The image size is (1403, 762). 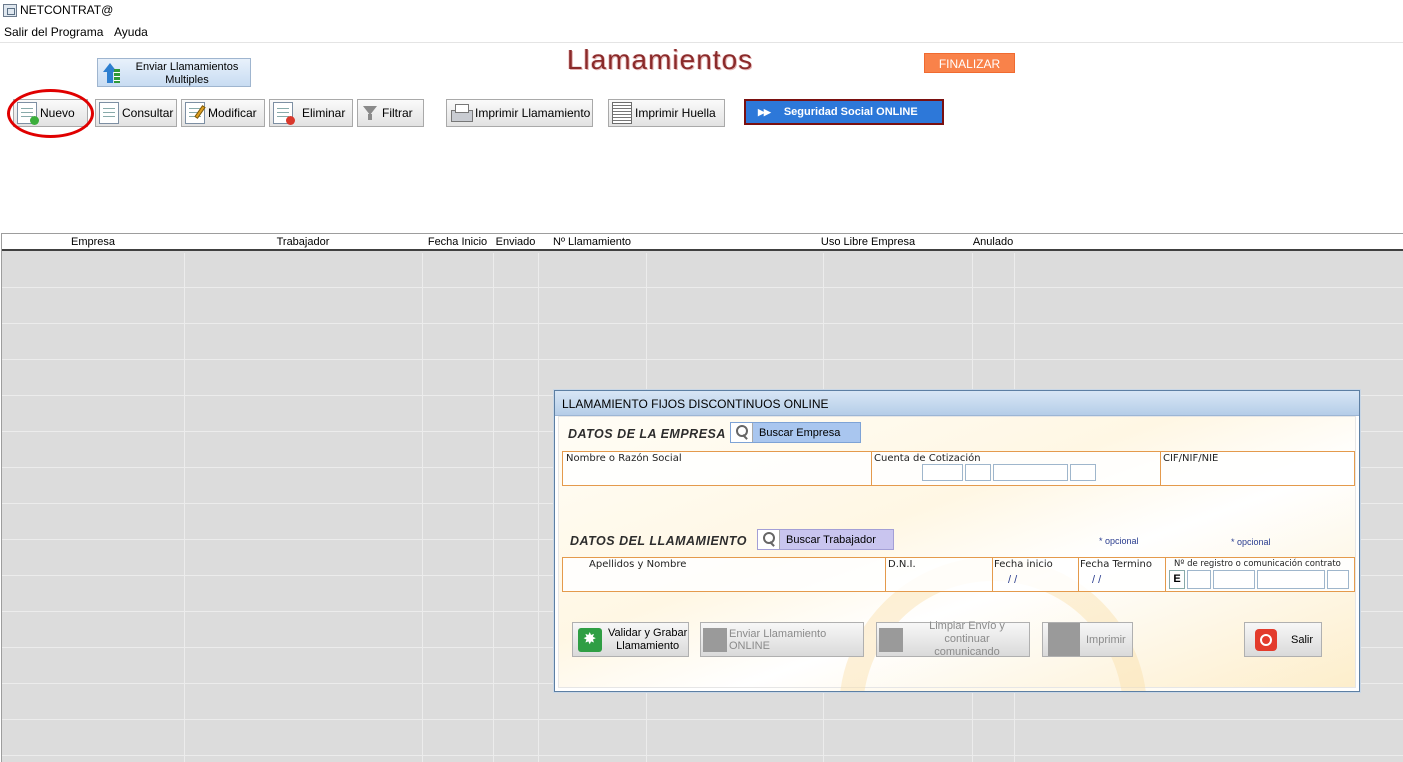 What do you see at coordinates (969, 63) in the screenshot?
I see `finalizar-button: FINALIZAR` at bounding box center [969, 63].